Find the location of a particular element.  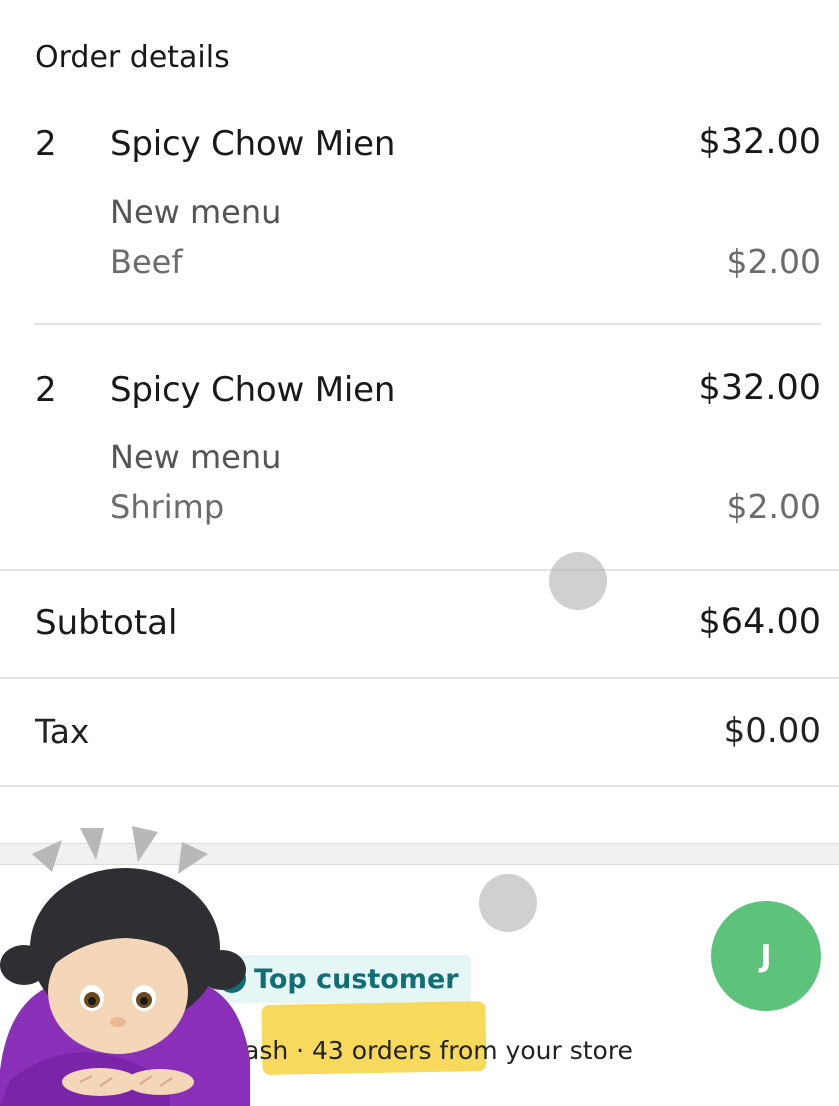

tax-label: Tax is located at coordinates (62, 731).